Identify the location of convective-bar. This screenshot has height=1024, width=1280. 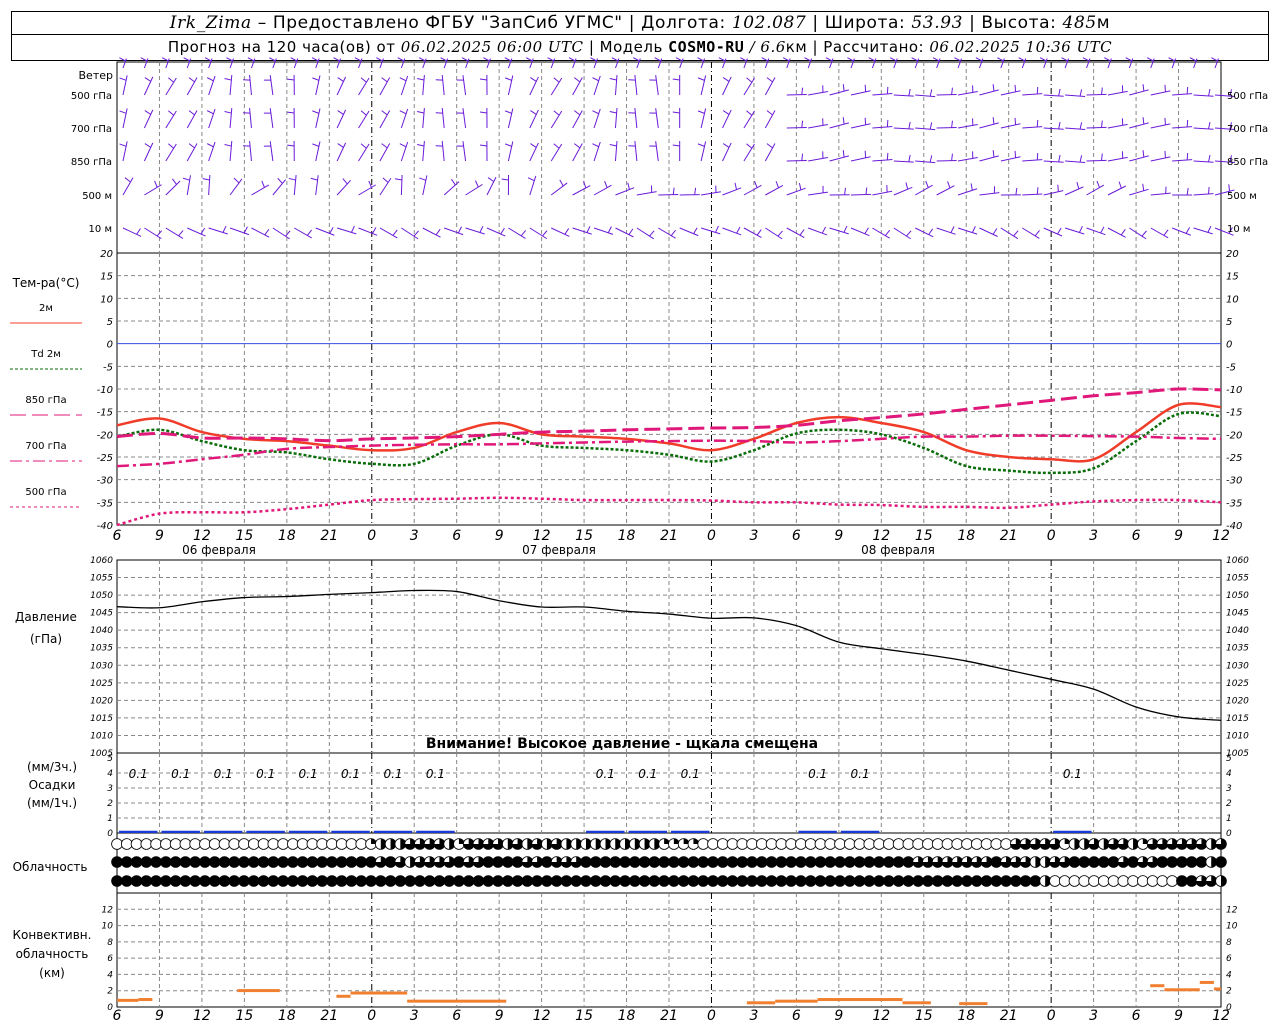
(1157, 986).